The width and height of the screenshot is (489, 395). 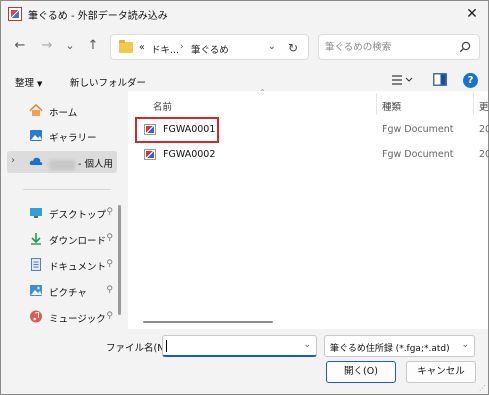 I want to click on column-header-date: 更, so click(x=484, y=106).